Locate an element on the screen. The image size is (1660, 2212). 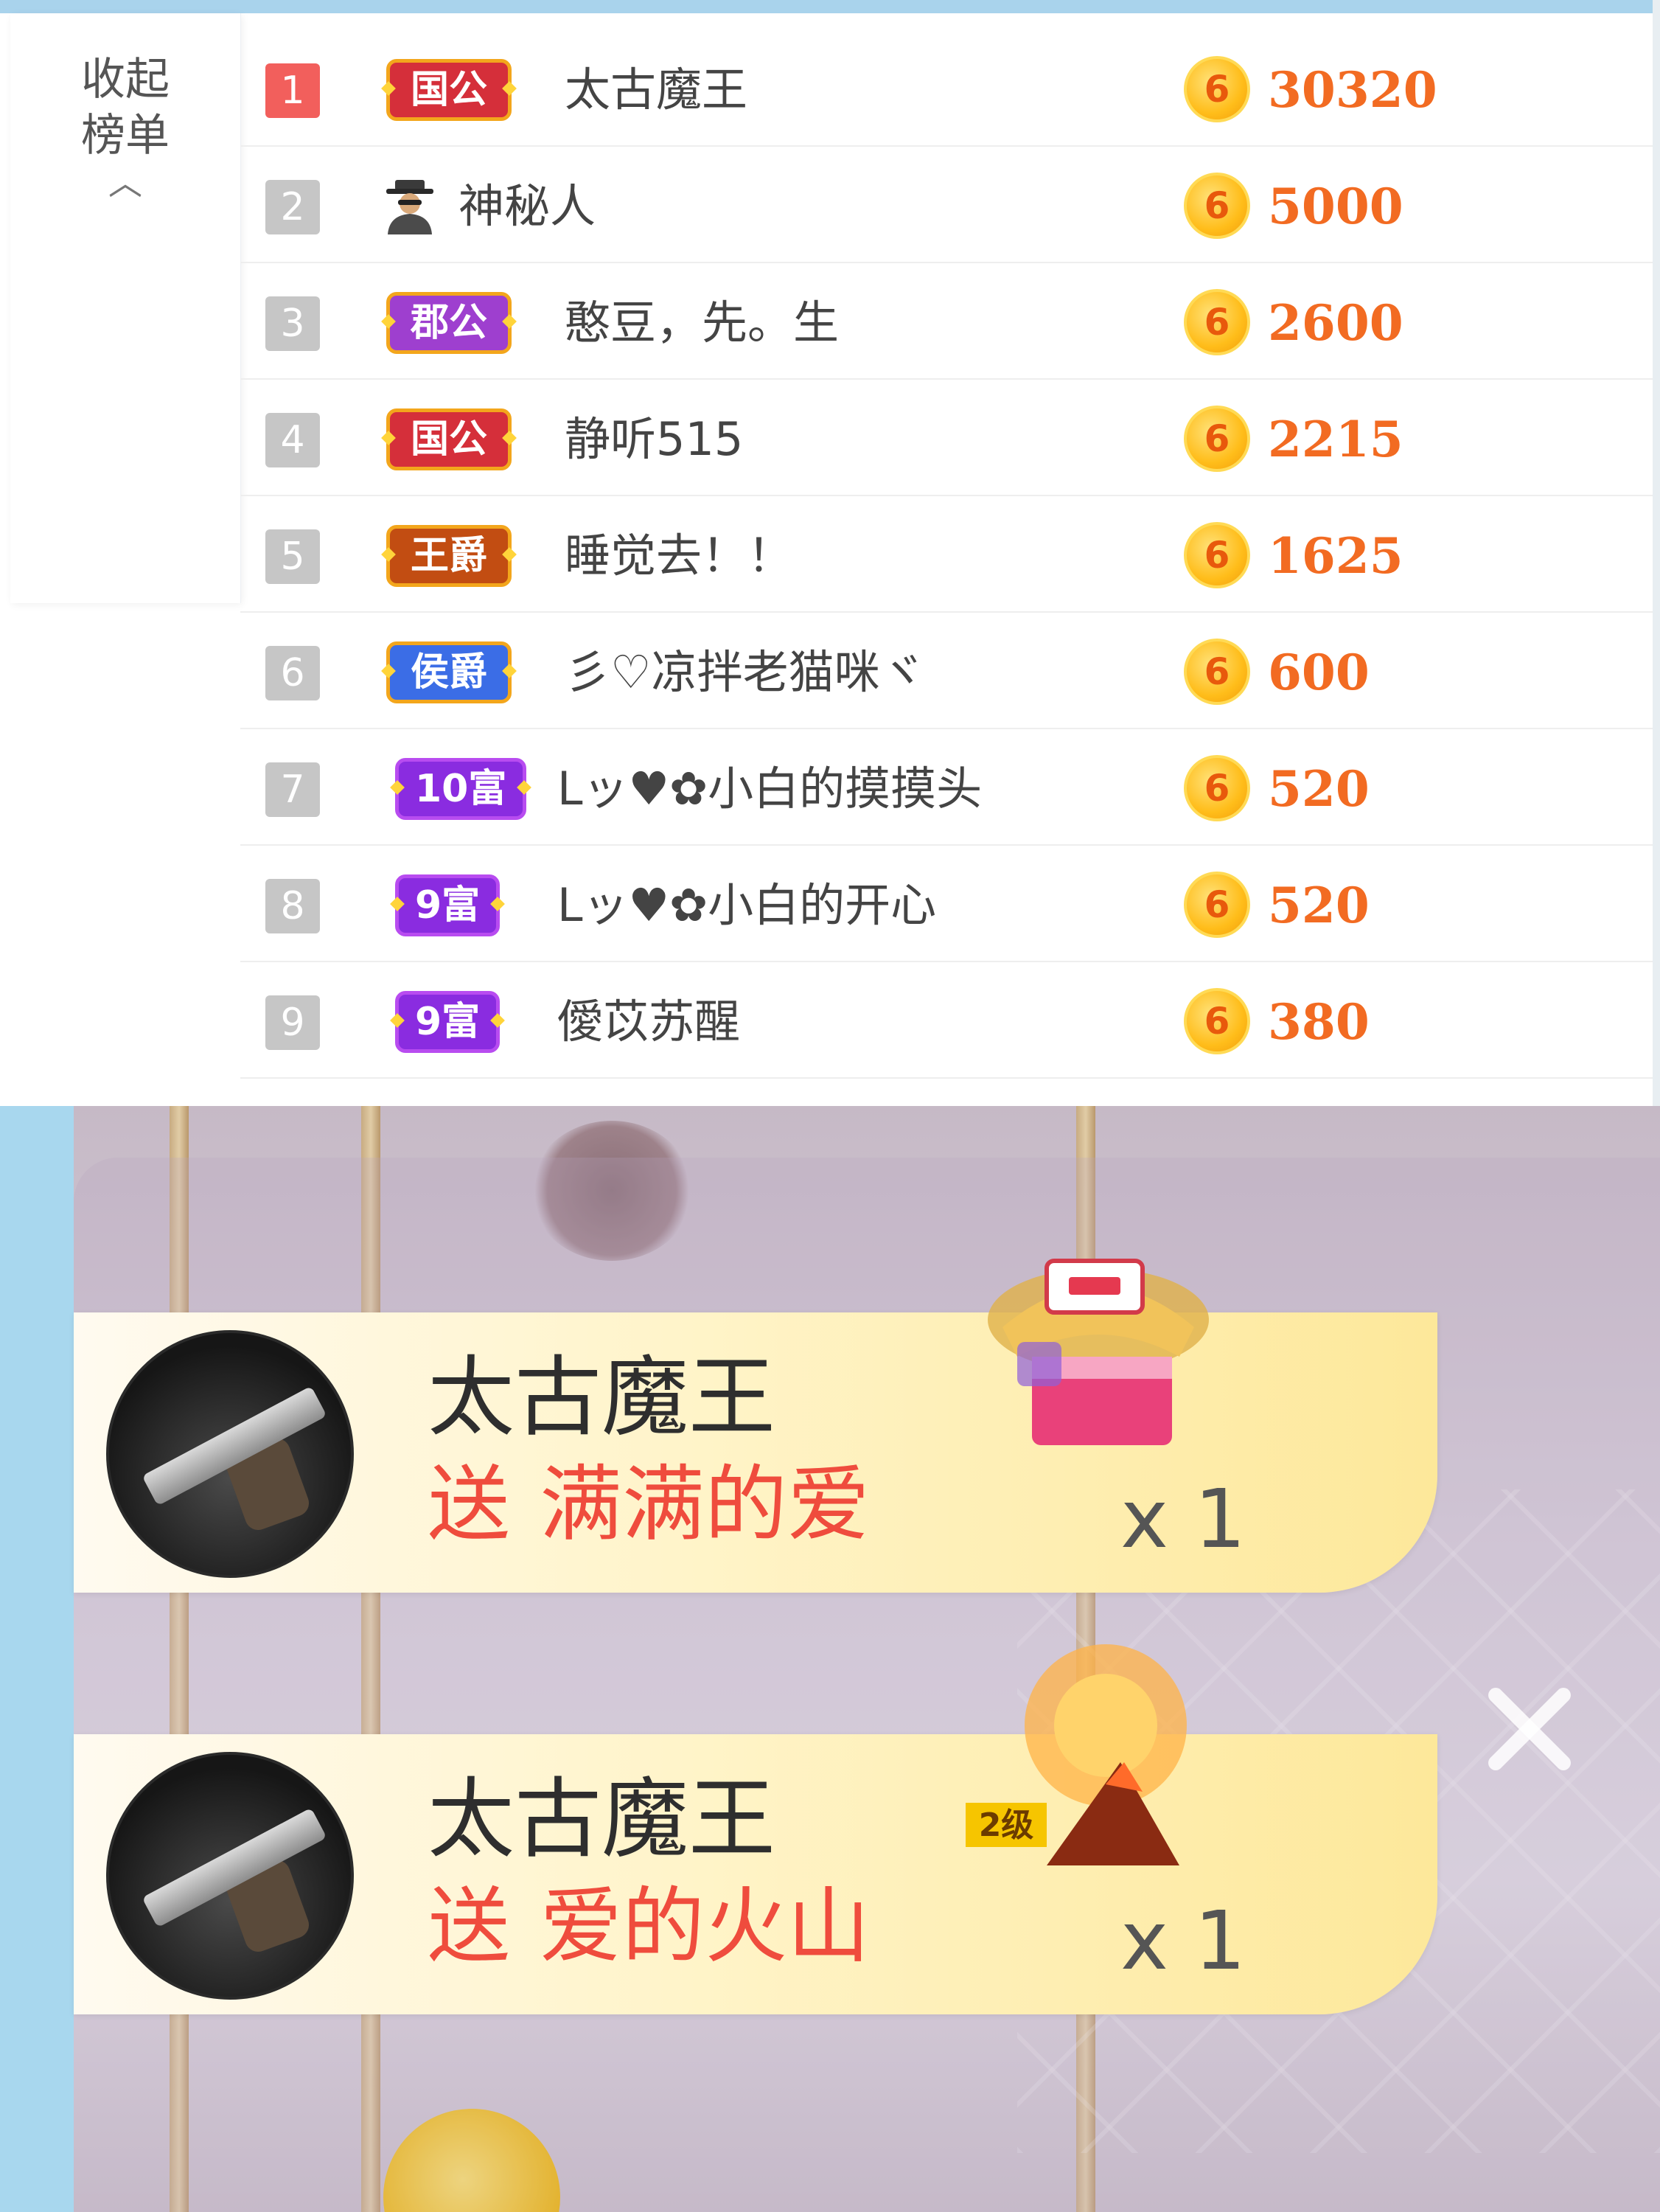
ranking-row: 4 国公 静听515 6 2215 is located at coordinates (946, 437).